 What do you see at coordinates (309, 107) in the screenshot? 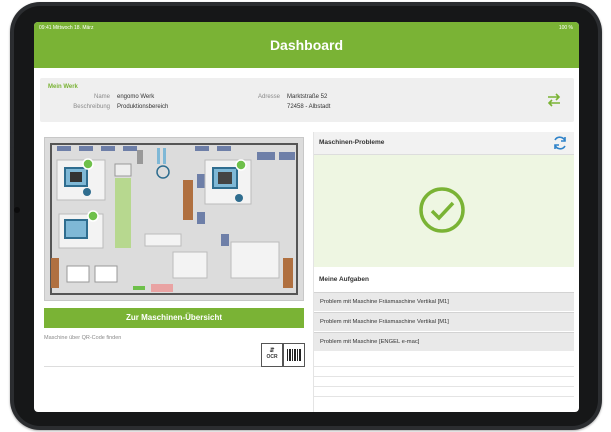
I see `adresse-line2: 72458 - Albstadt` at bounding box center [309, 107].